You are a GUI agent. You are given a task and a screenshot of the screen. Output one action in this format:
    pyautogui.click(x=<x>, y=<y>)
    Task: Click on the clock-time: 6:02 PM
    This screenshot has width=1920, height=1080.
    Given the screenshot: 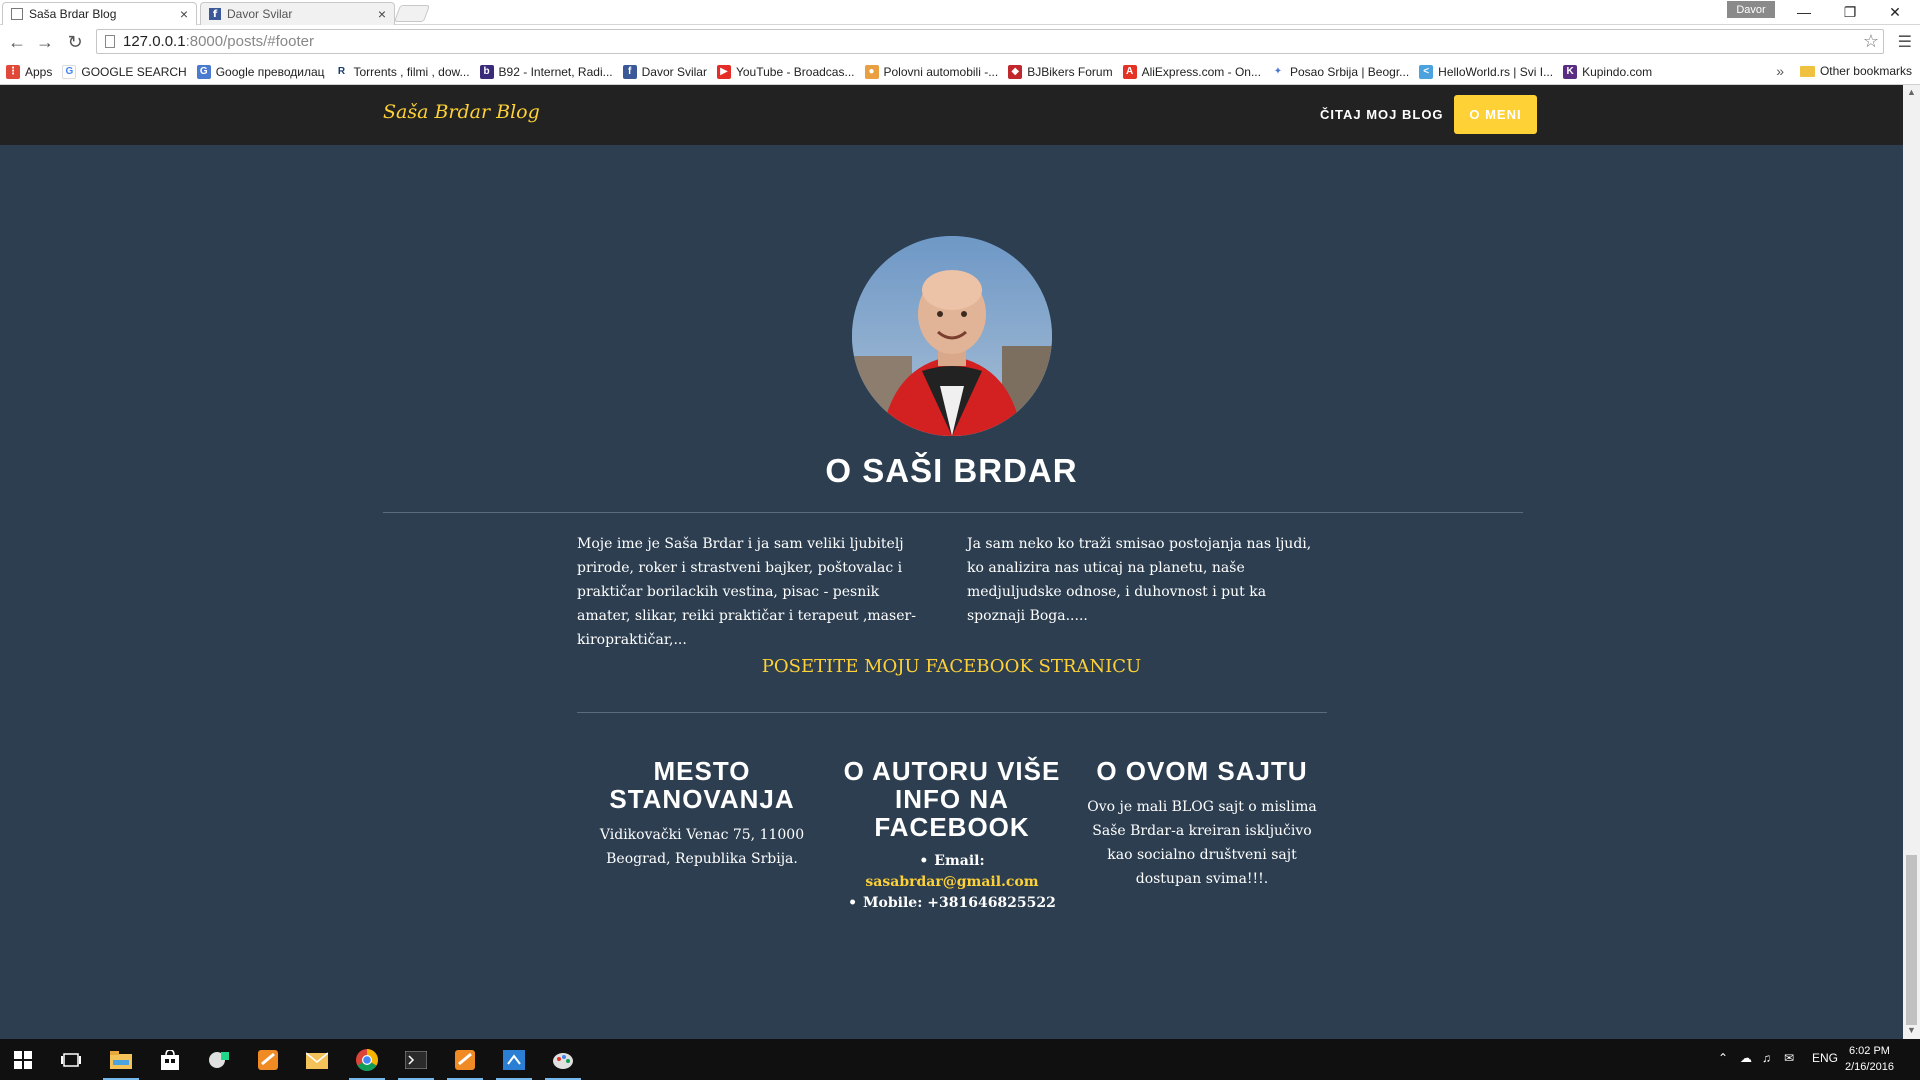 What is the action you would take?
    pyautogui.click(x=1869, y=1051)
    